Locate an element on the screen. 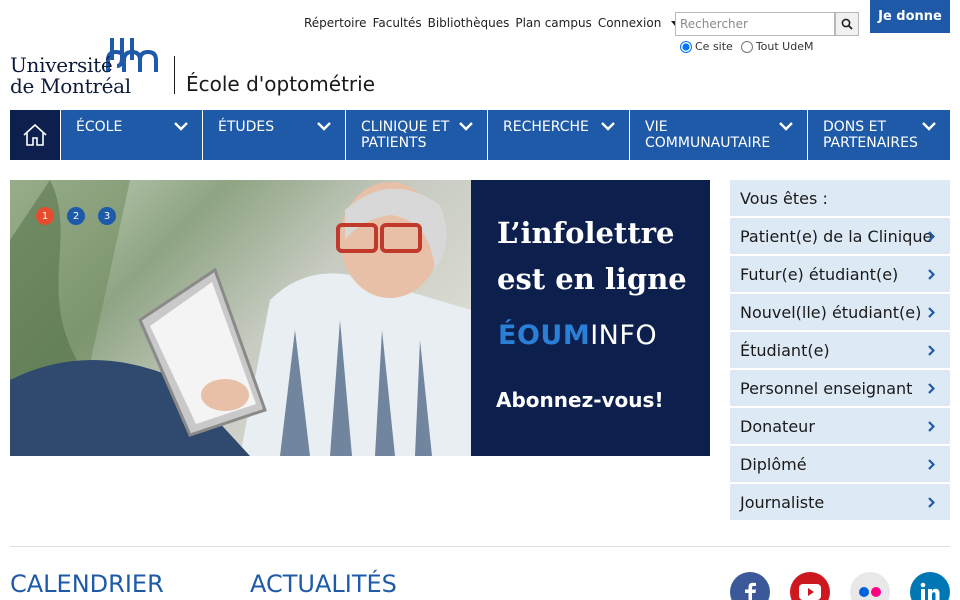 Image resolution: width=960 pixels, height=600 pixels. nav-vie-label: Vie communautaire is located at coordinates (708, 135).